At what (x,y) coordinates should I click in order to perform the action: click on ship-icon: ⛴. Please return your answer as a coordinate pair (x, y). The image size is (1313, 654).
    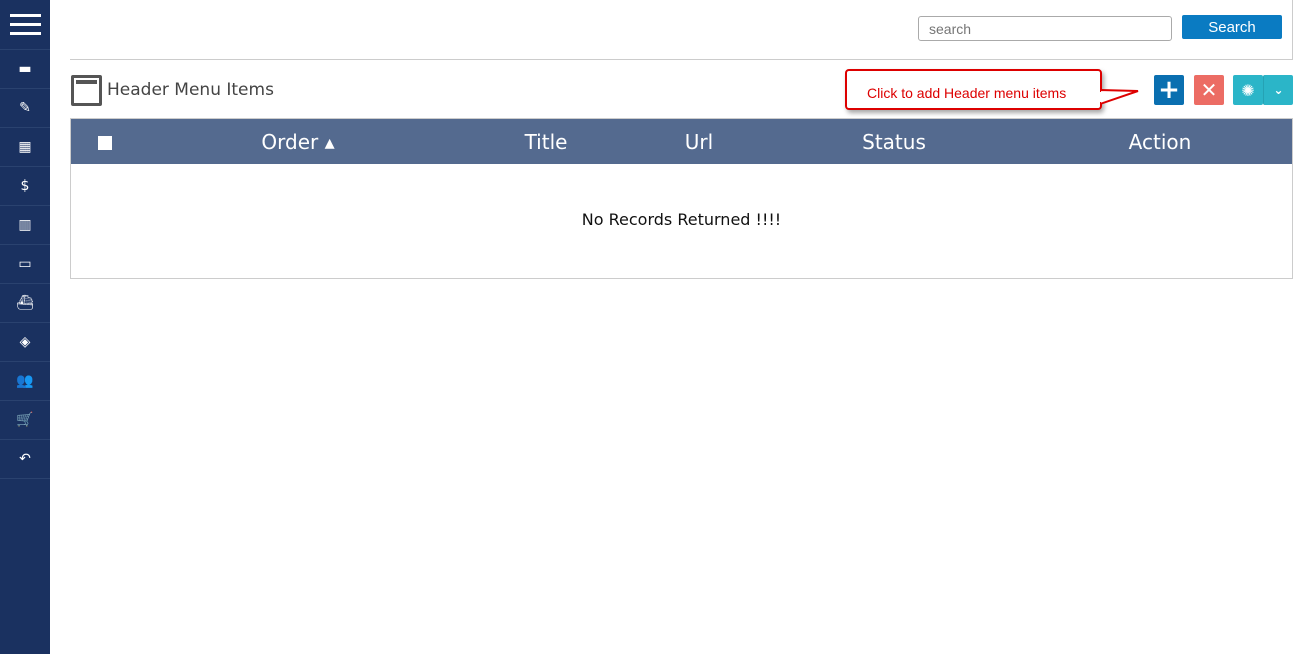
    Looking at the image, I should click on (25, 303).